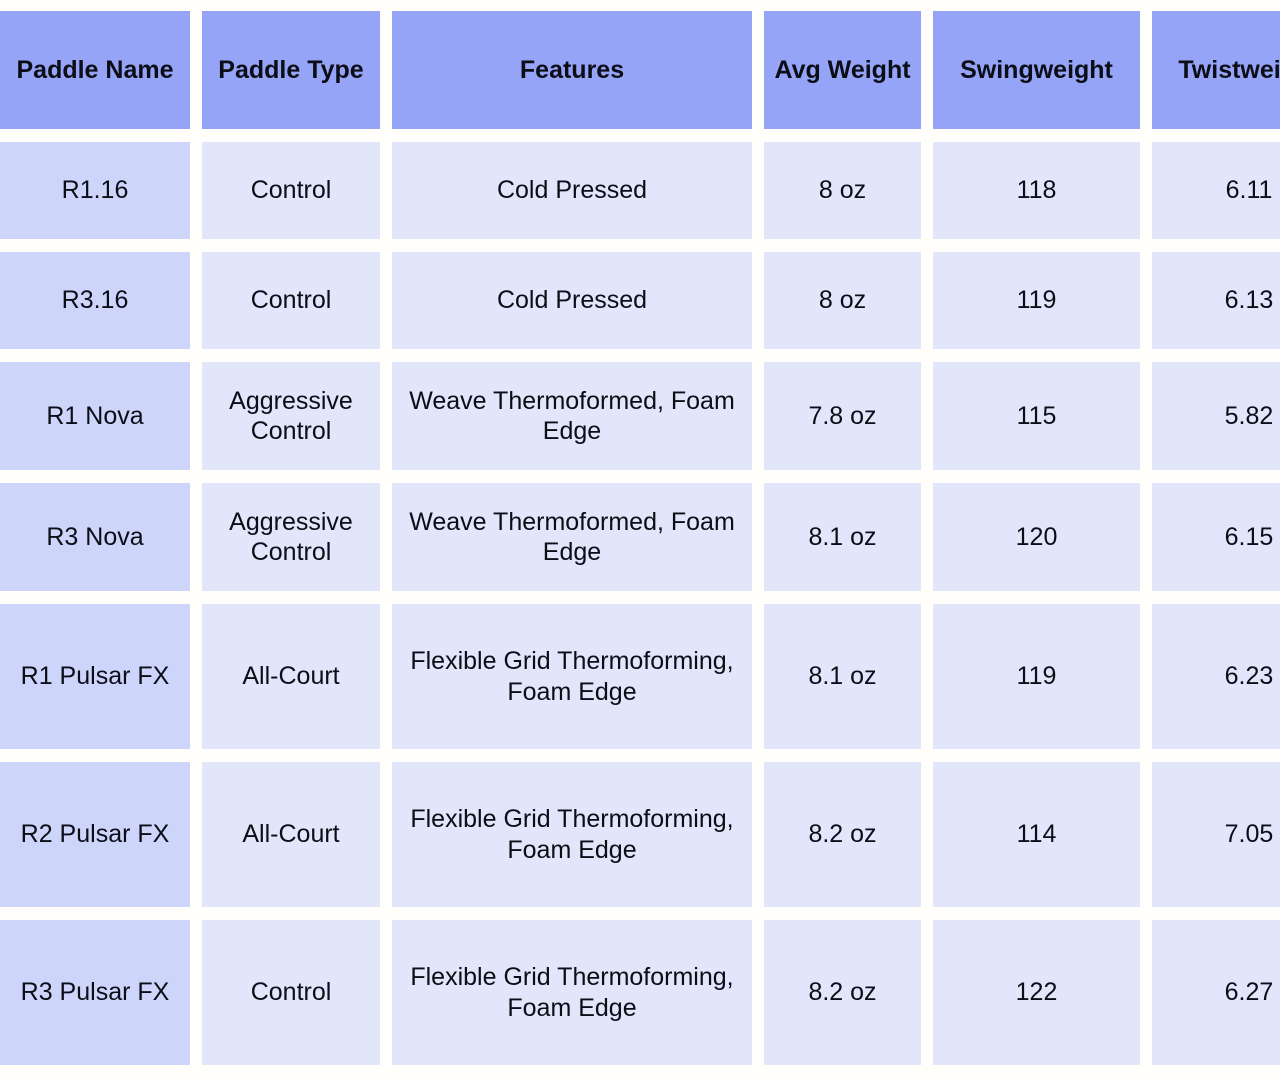 This screenshot has height=1080, width=1280. What do you see at coordinates (572, 70) in the screenshot?
I see `column-header-features: Features` at bounding box center [572, 70].